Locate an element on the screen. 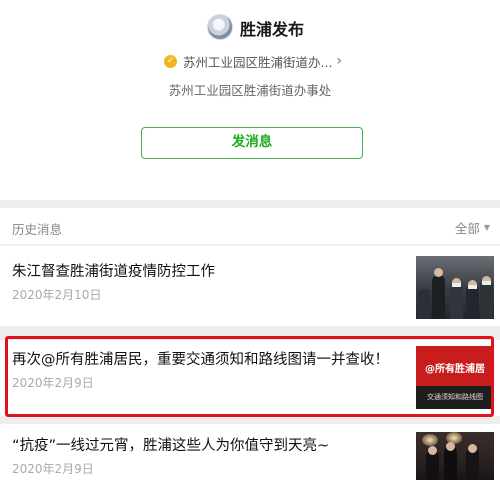  history-label: 历史消息 is located at coordinates (37, 229).